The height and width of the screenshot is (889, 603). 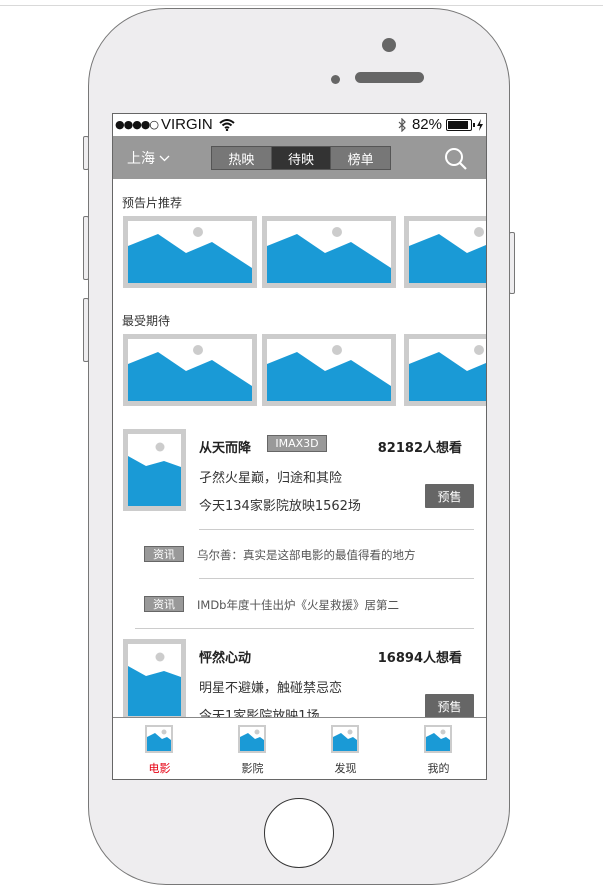 What do you see at coordinates (252, 739) in the screenshot?
I see `cinemas-tab-icon` at bounding box center [252, 739].